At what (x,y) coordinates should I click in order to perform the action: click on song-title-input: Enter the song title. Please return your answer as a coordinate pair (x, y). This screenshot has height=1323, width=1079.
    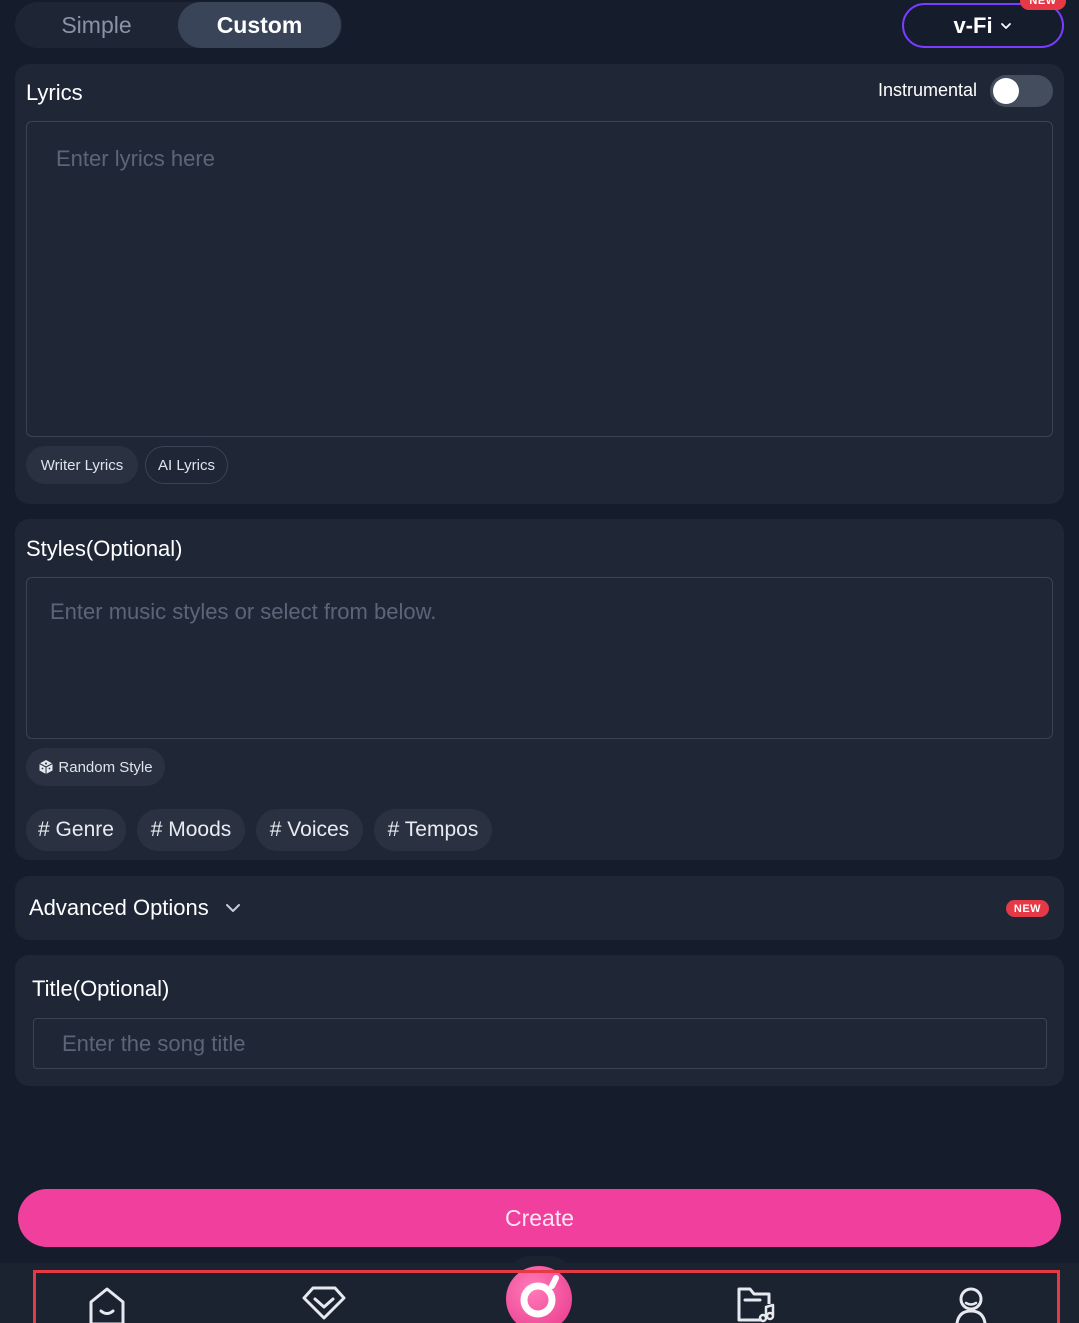
    Looking at the image, I should click on (540, 1043).